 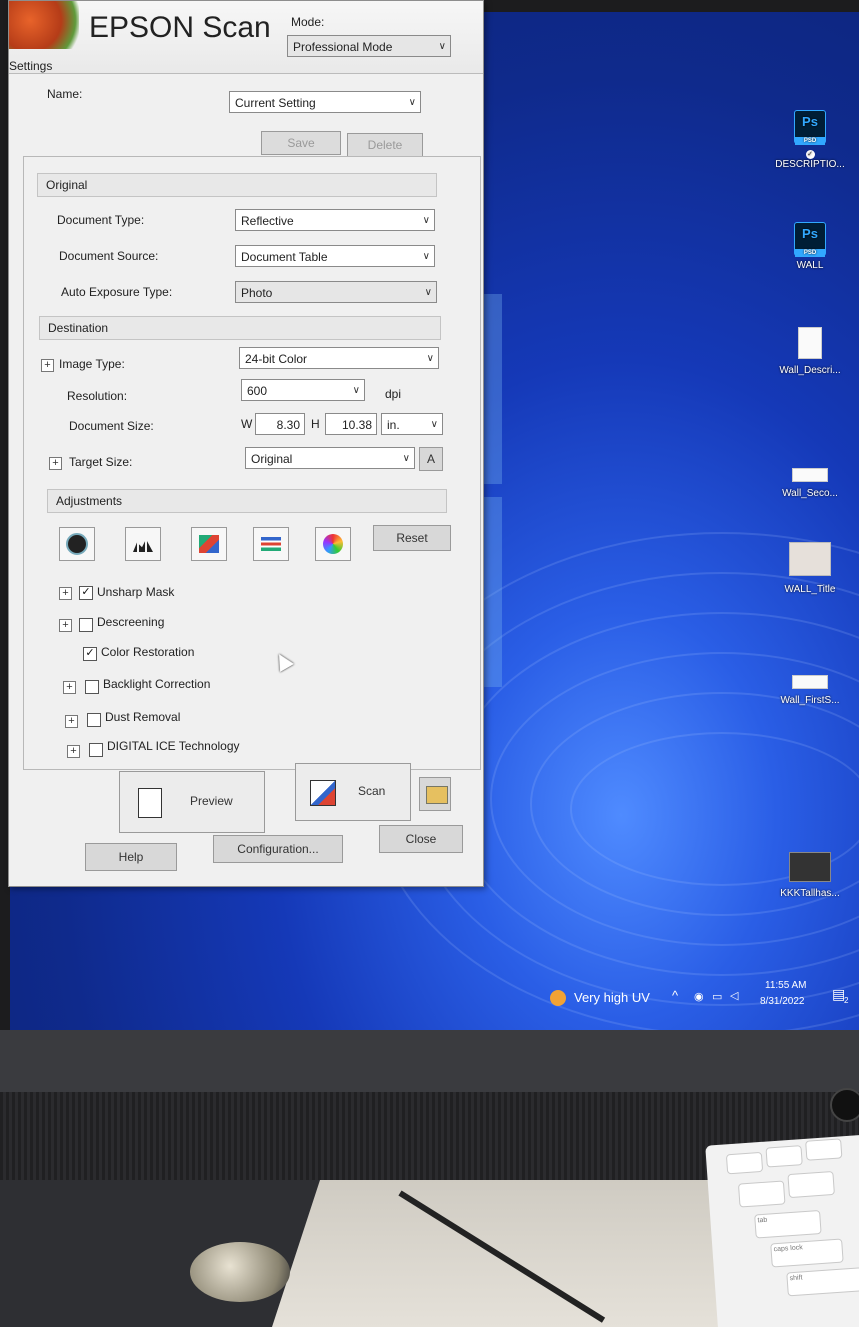 I want to click on photoshop-file-icon: Ps PSD, so click(x=810, y=127).